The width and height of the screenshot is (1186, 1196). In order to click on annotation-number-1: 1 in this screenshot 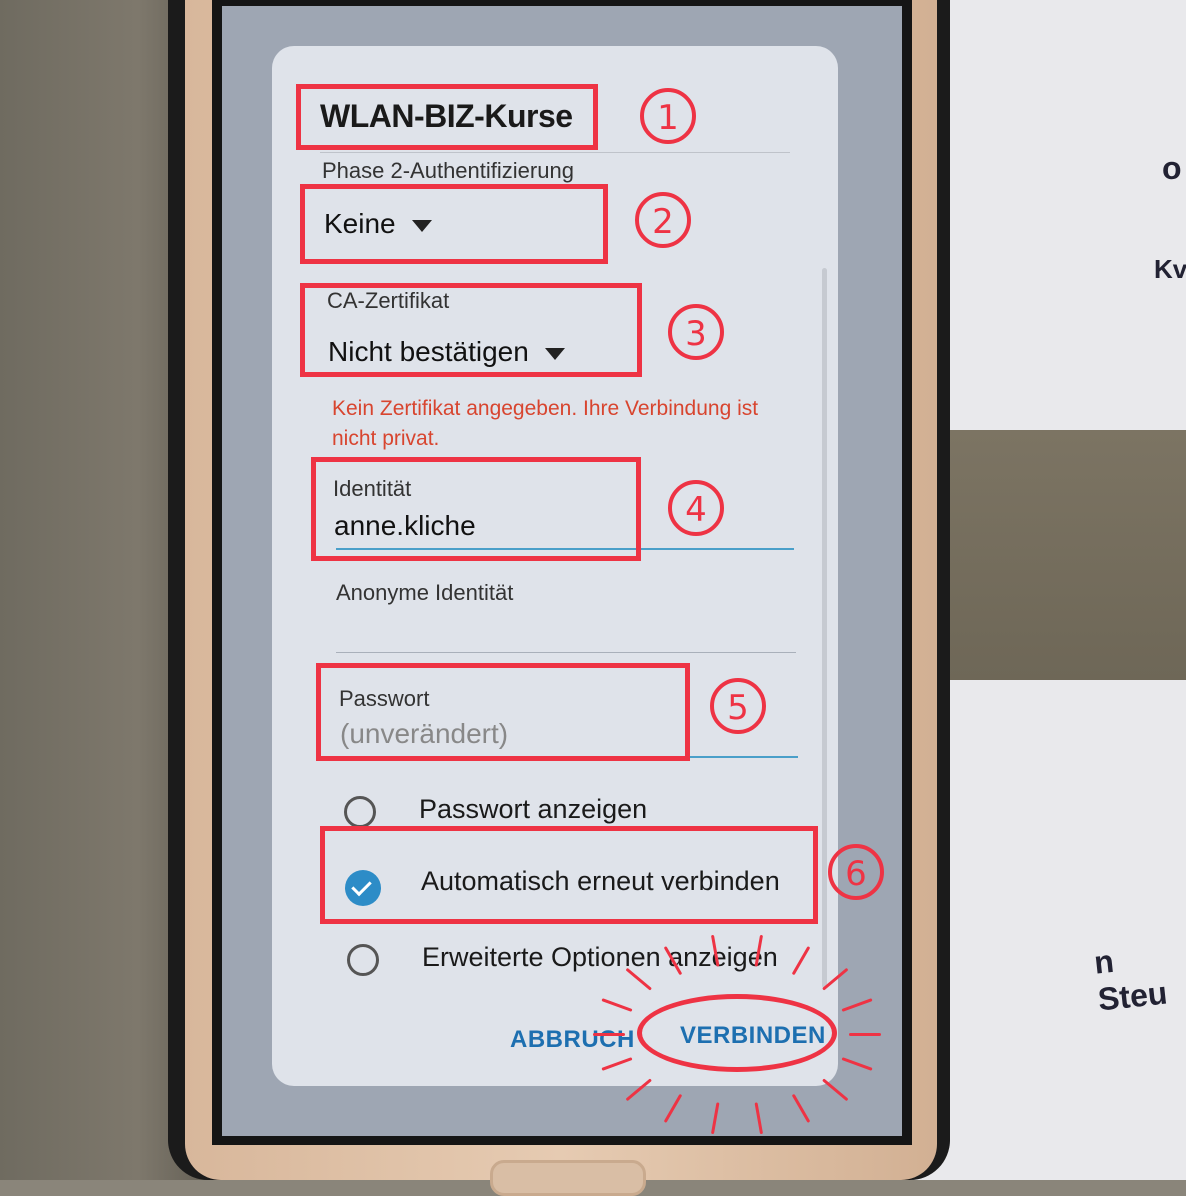, I will do `click(668, 116)`.